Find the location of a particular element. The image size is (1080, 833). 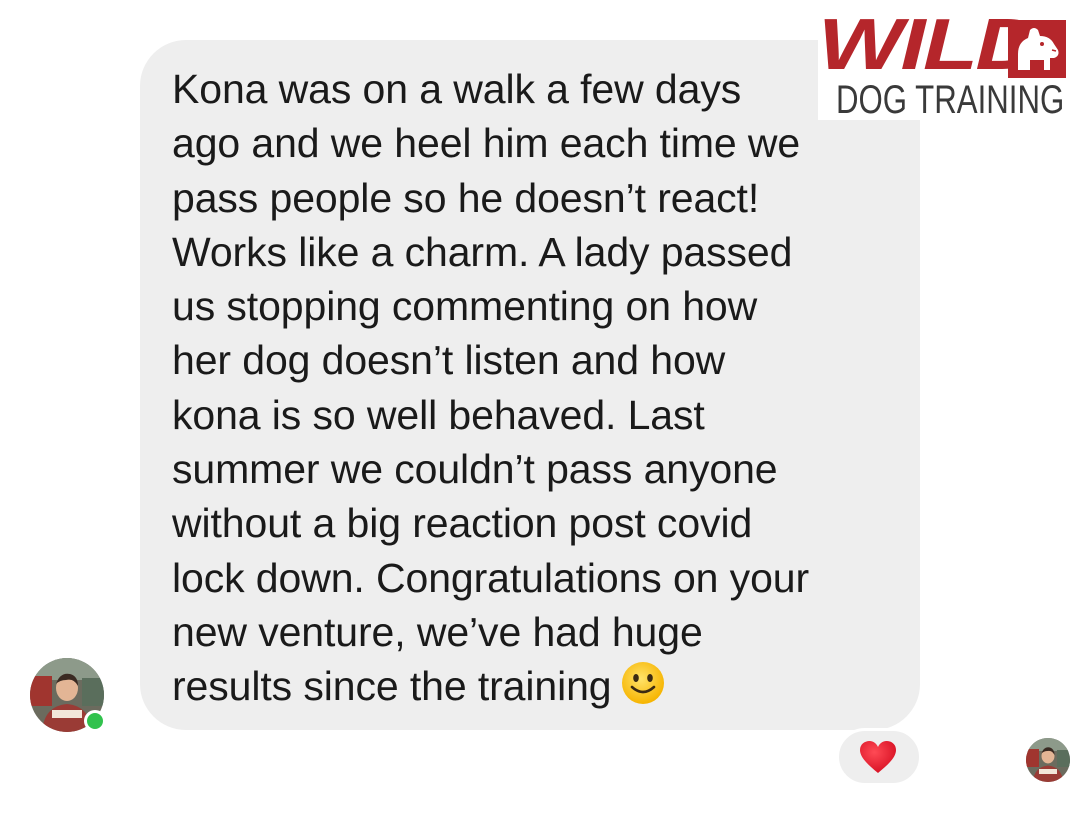

wild-dog-training-logo: WILD DOG TRAINING is located at coordinates (944, 63).